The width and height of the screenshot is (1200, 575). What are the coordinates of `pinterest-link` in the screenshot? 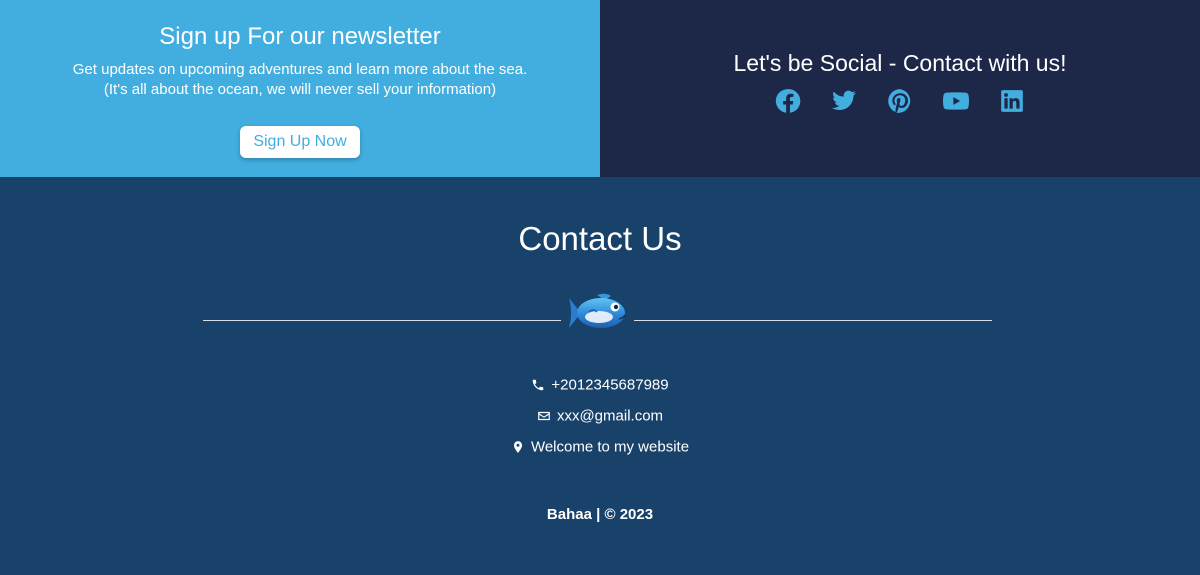 It's located at (900, 101).